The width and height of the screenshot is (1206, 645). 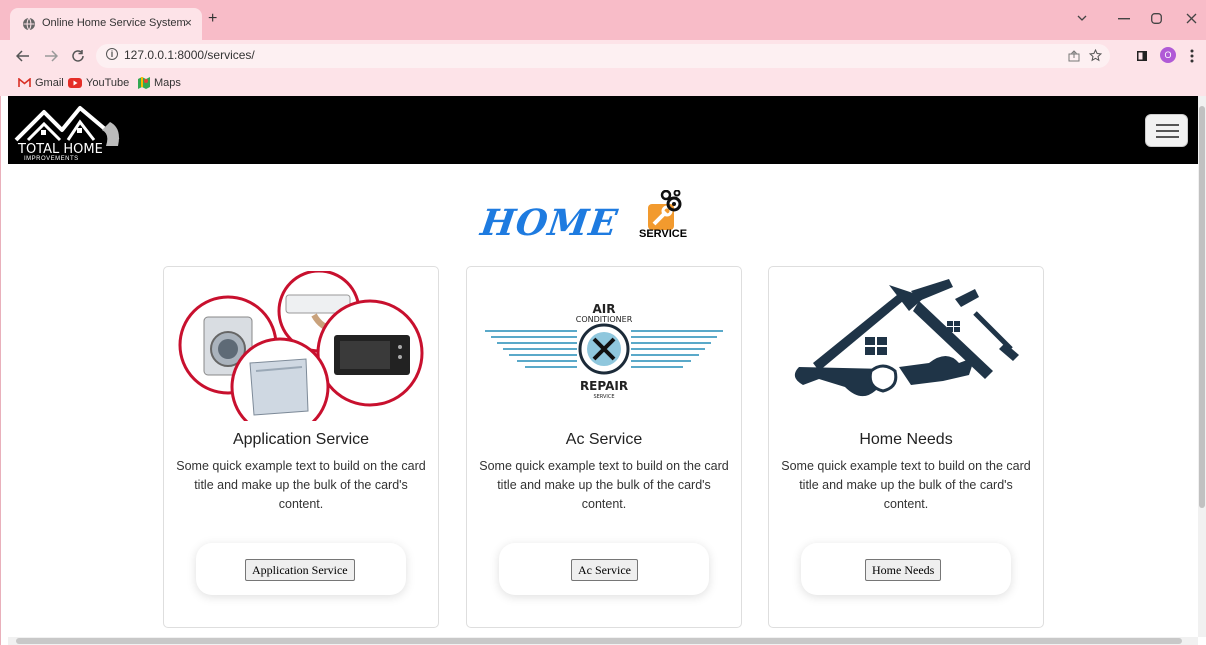 What do you see at coordinates (1082, 18) in the screenshot?
I see `tab-search-icon` at bounding box center [1082, 18].